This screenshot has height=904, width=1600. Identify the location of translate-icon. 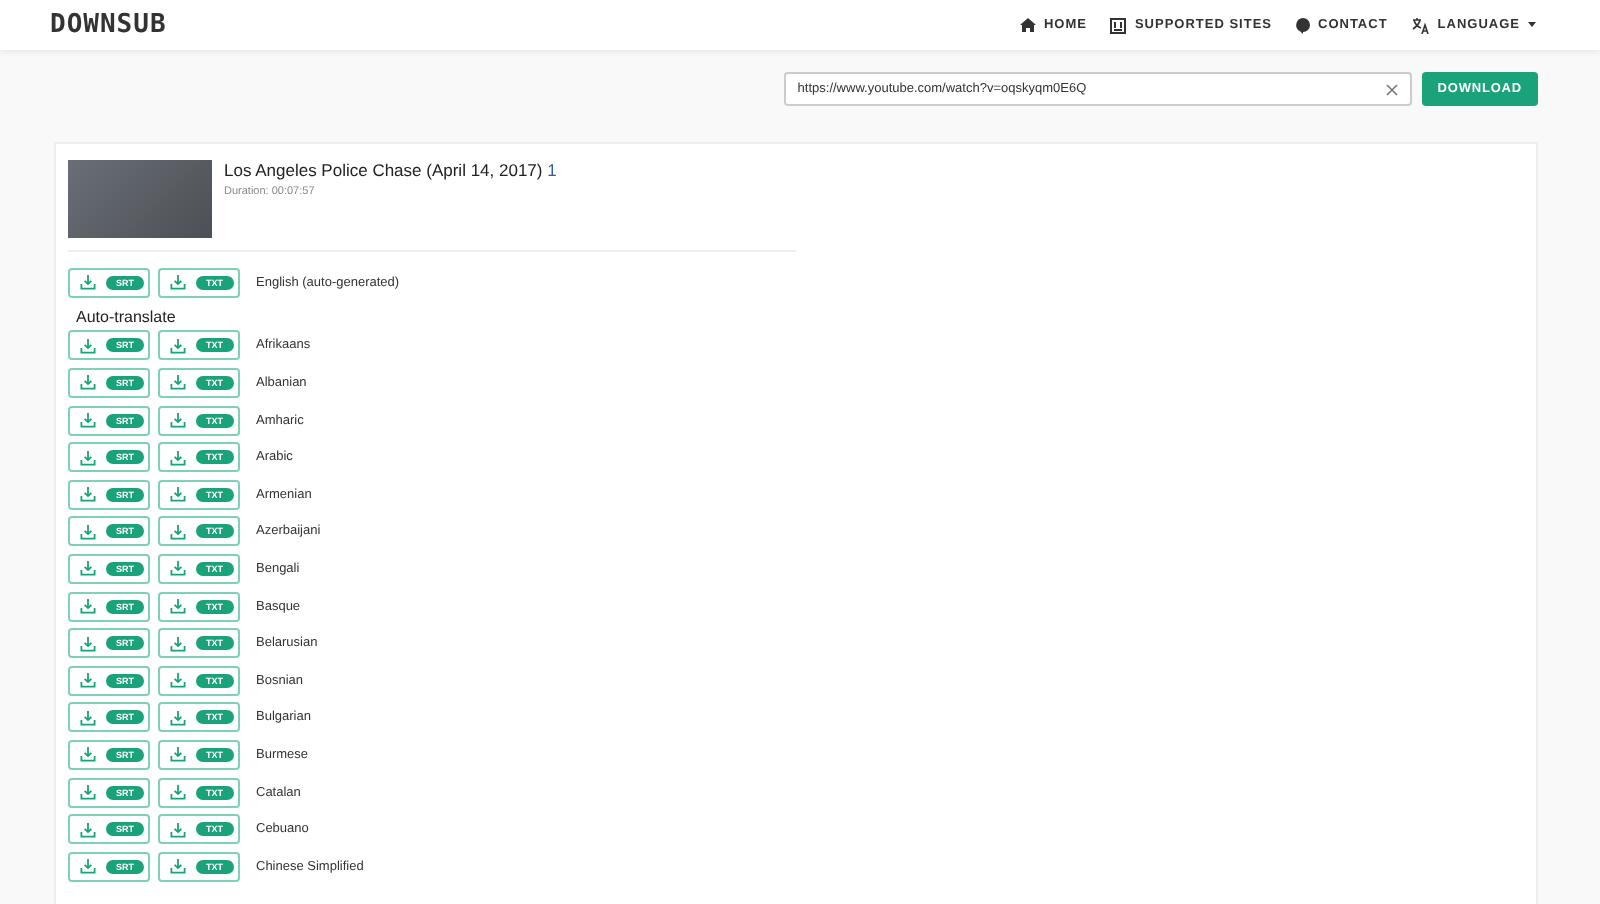
(1420, 25).